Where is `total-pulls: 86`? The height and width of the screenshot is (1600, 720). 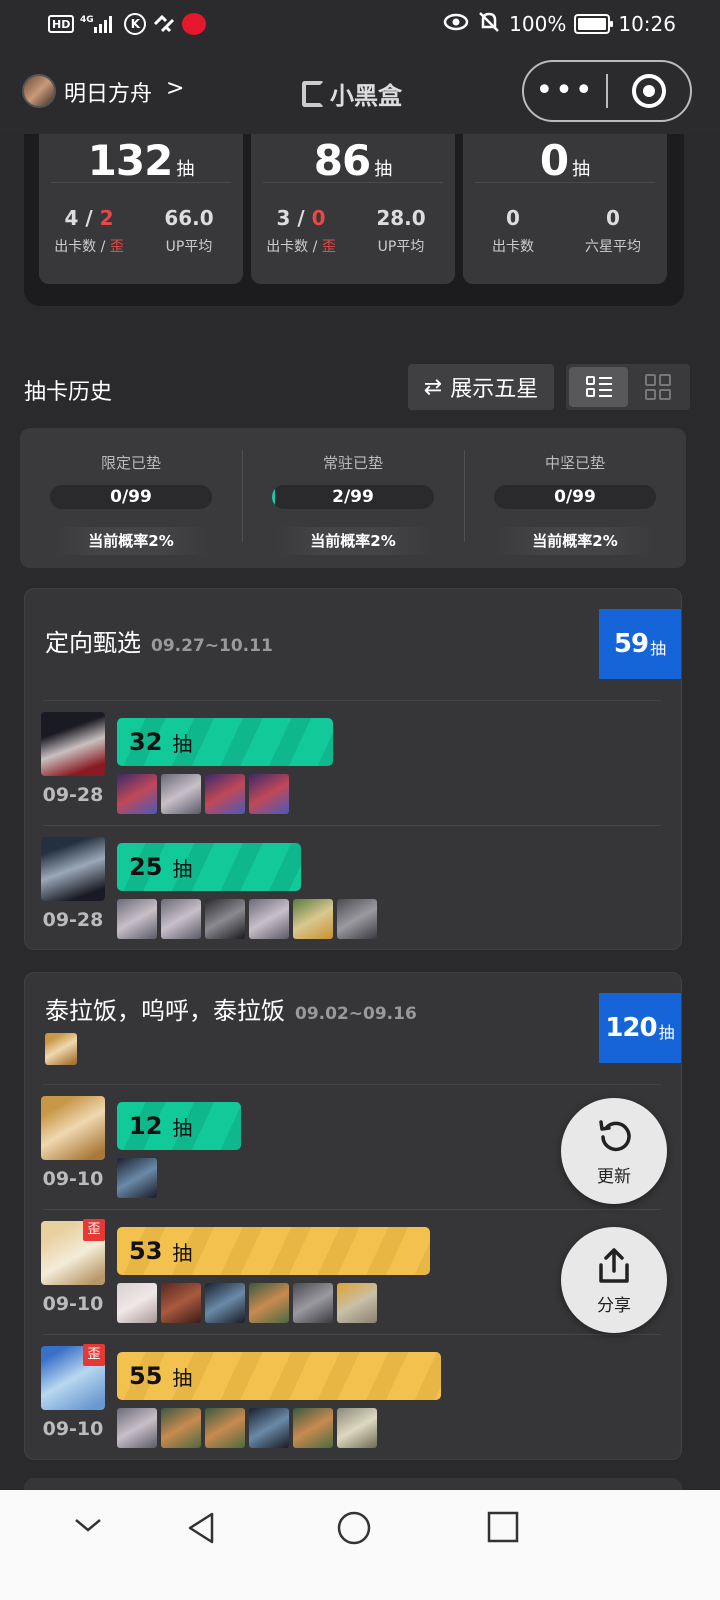
total-pulls: 86 is located at coordinates (342, 160).